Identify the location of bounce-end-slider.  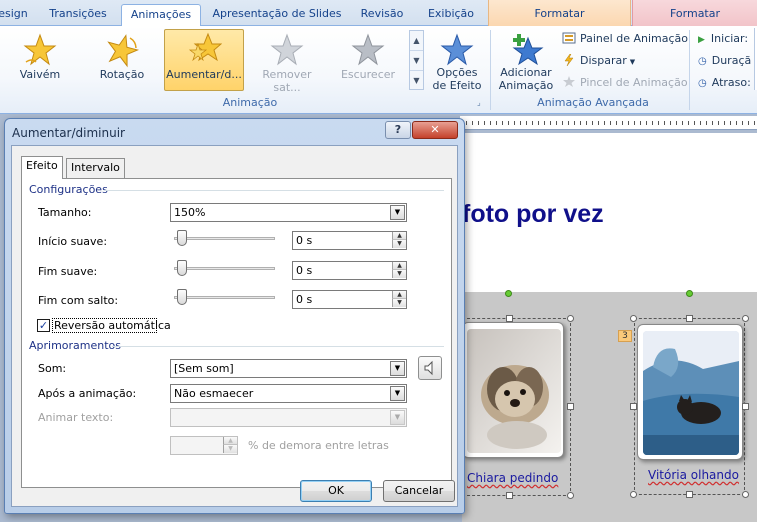
(224, 297).